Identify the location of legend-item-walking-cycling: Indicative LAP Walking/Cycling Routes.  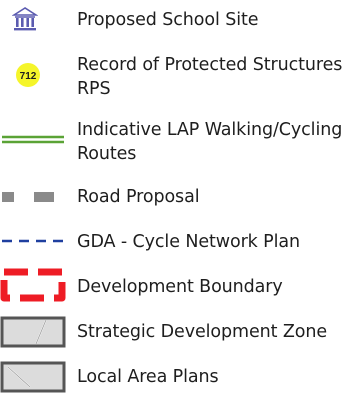
(175, 142).